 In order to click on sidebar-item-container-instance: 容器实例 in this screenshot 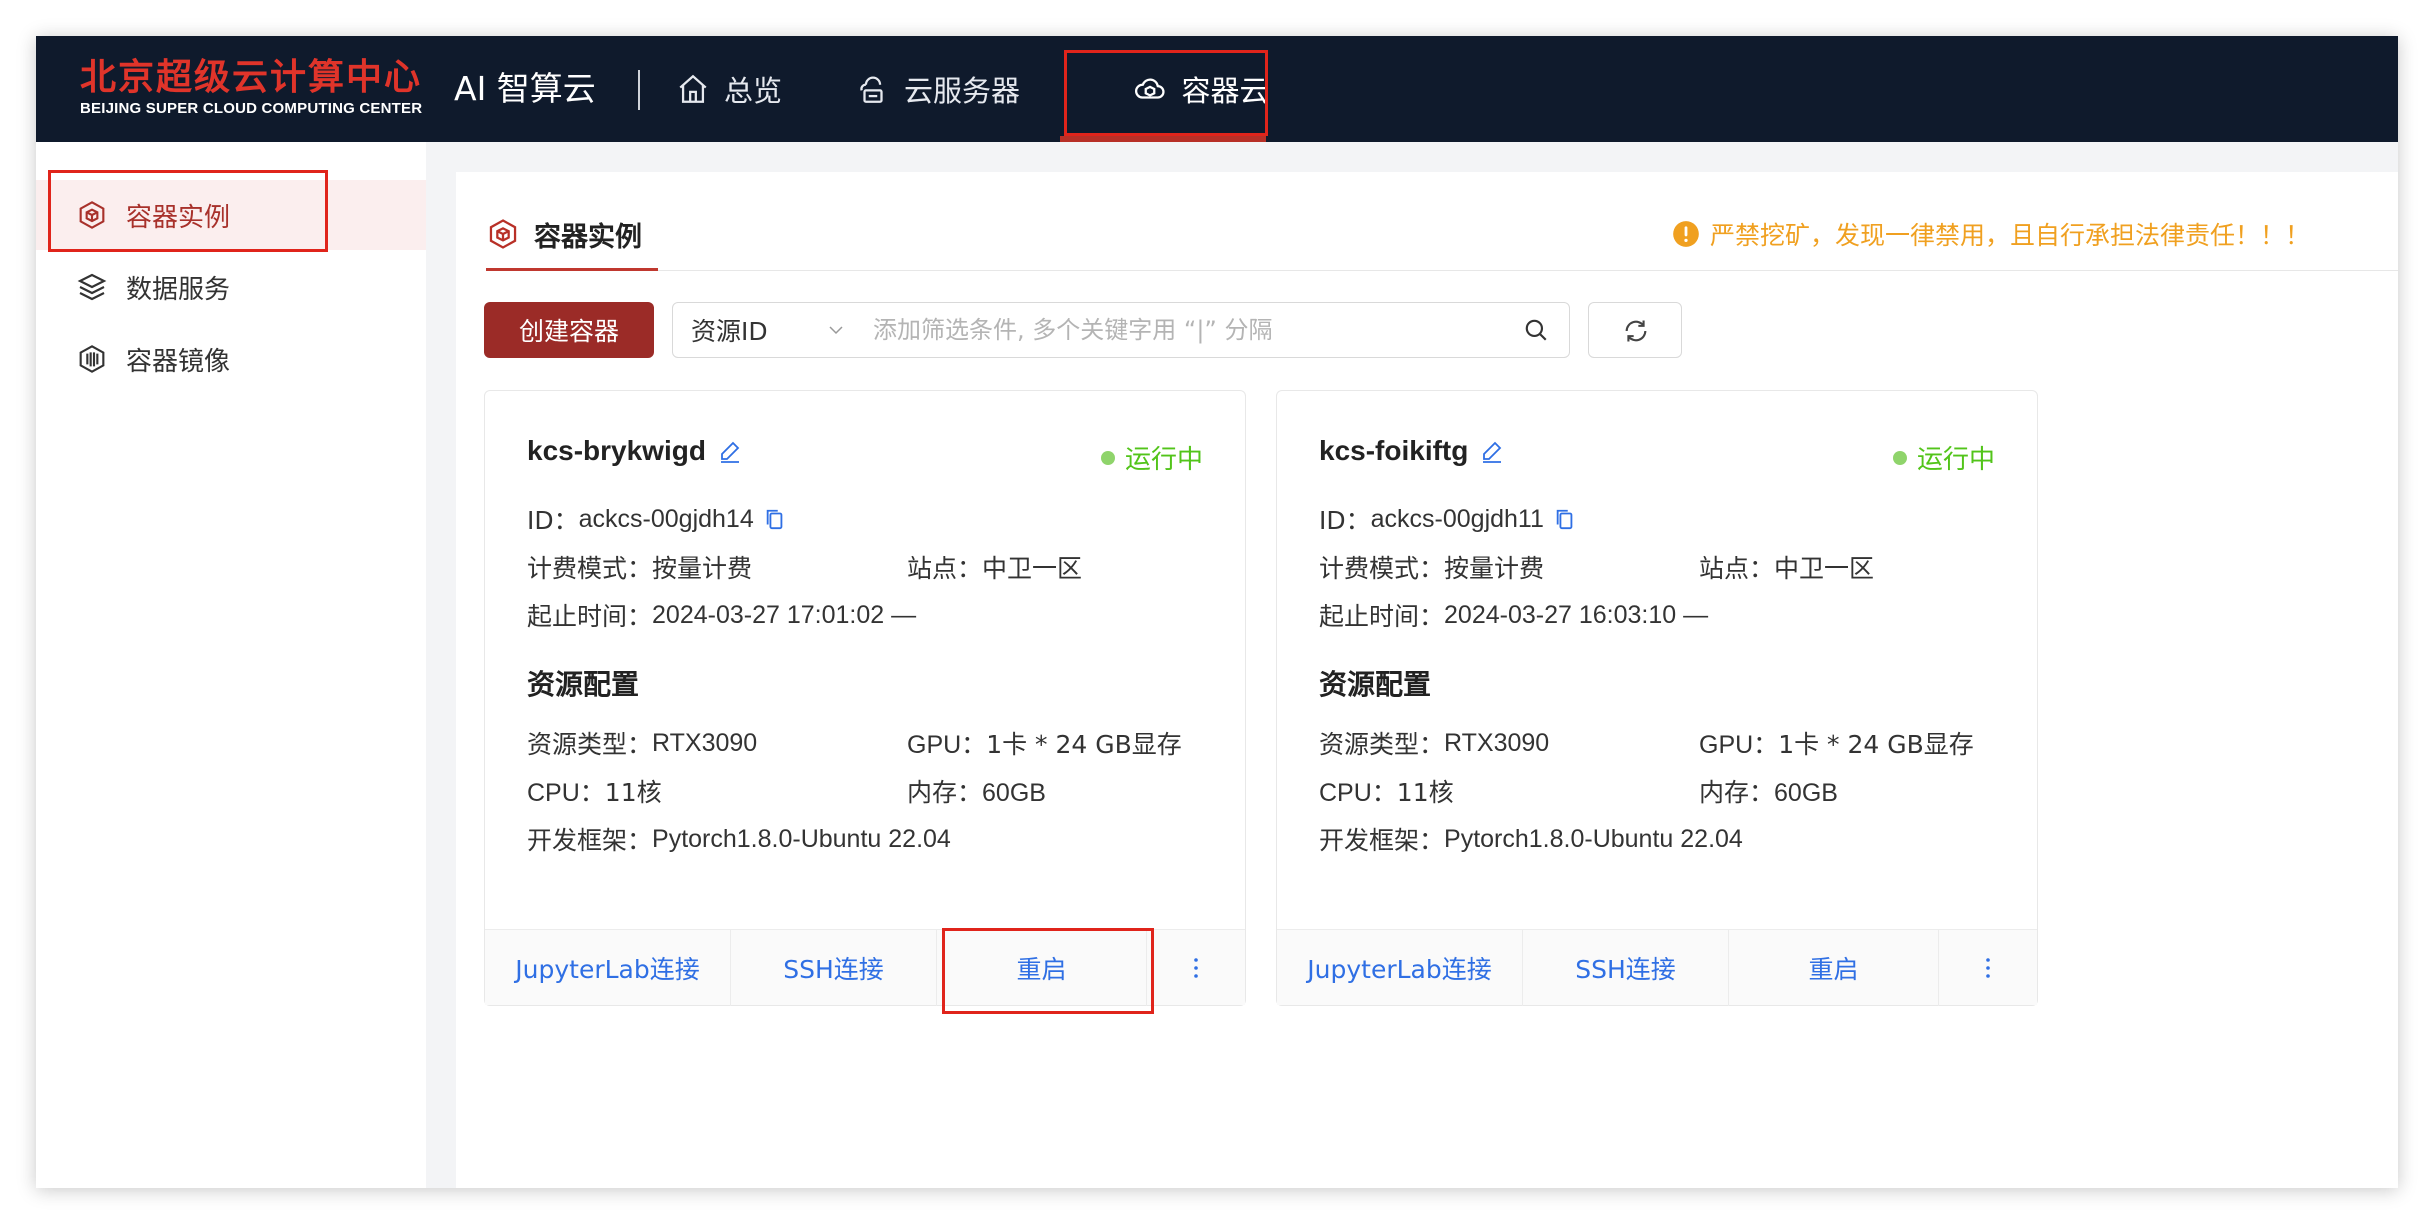, I will do `click(231, 215)`.